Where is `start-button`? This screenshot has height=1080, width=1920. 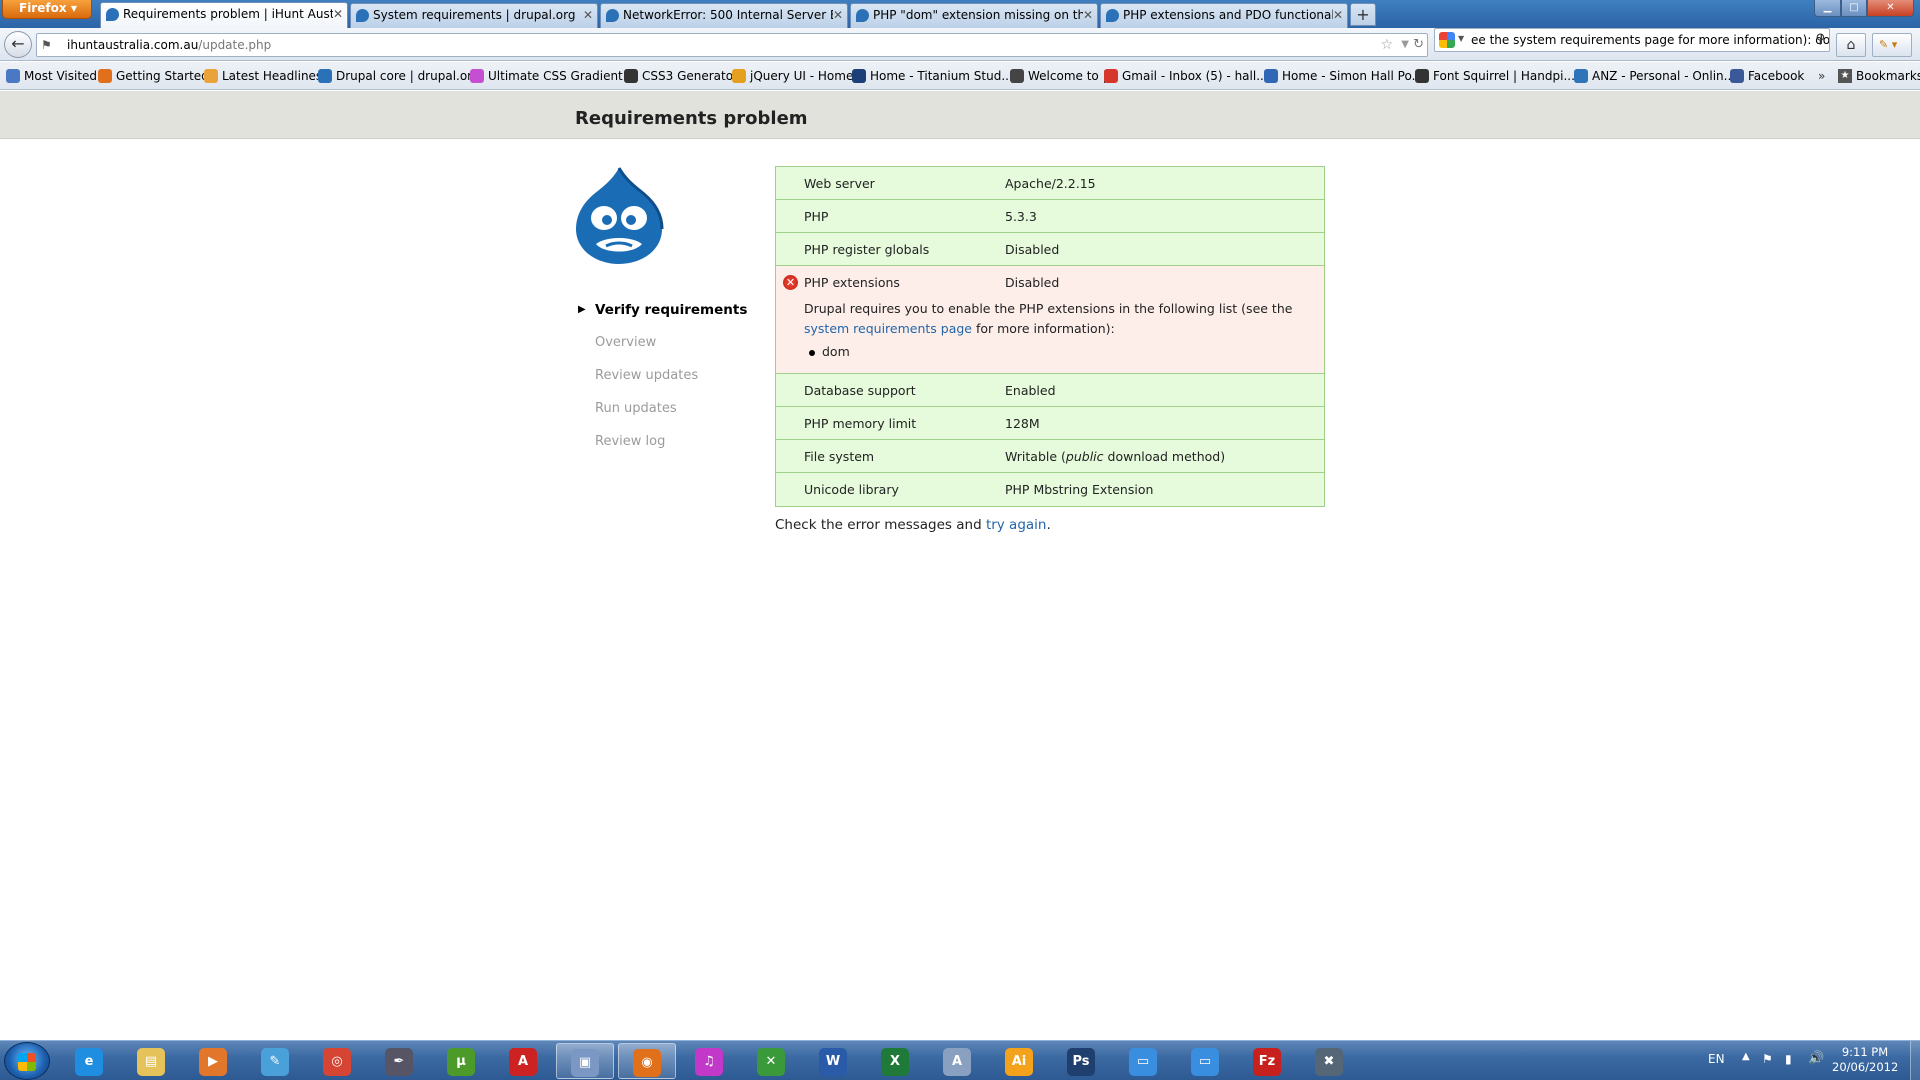 start-button is located at coordinates (27, 1061).